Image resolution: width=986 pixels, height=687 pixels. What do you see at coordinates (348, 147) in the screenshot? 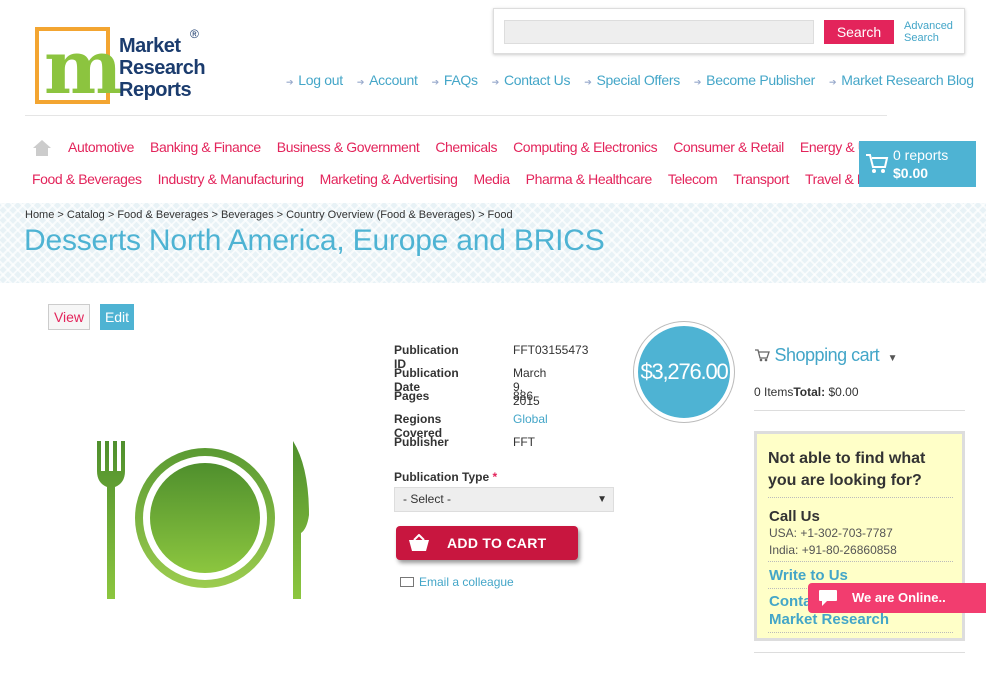
I see `category-link: Business & Government` at bounding box center [348, 147].